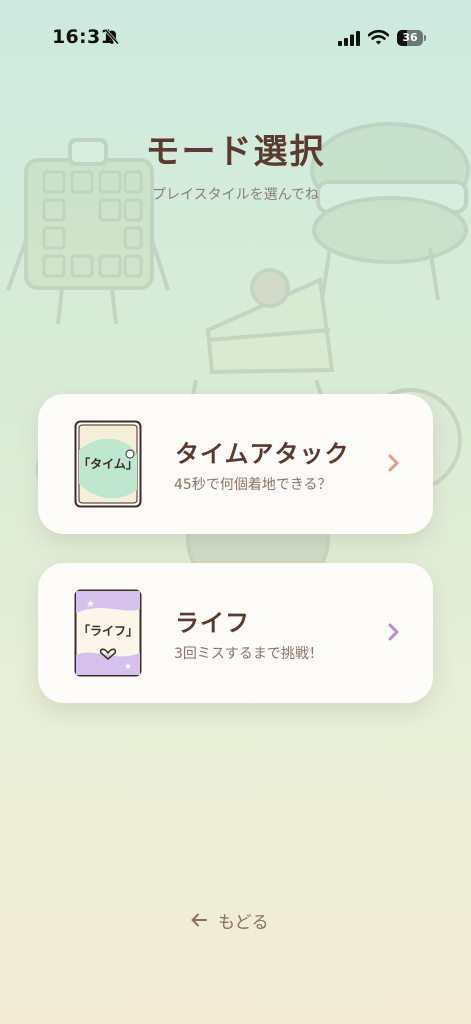 Image resolution: width=471 pixels, height=1024 pixels. I want to click on mode-card-life: ★ ★ 「ライフ」 ライフ 3回ミスするまで挑戦！, so click(235, 633).